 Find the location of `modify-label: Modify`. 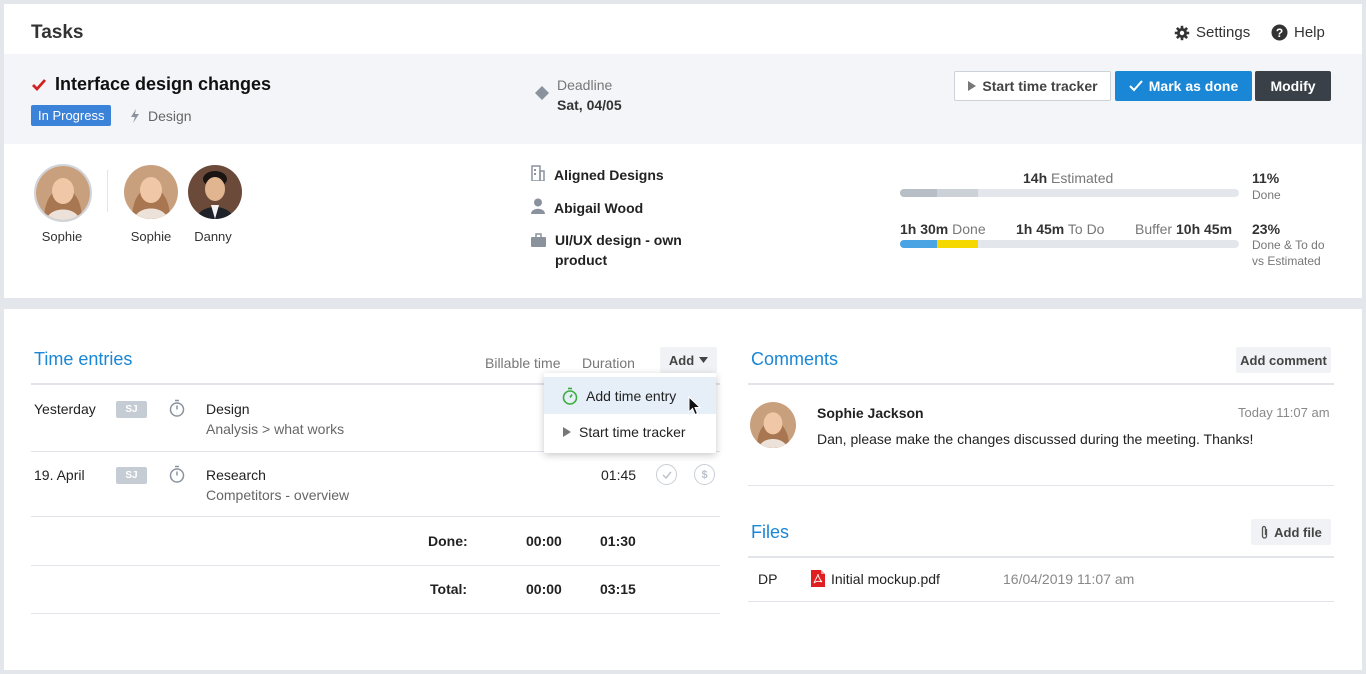

modify-label: Modify is located at coordinates (1293, 86).